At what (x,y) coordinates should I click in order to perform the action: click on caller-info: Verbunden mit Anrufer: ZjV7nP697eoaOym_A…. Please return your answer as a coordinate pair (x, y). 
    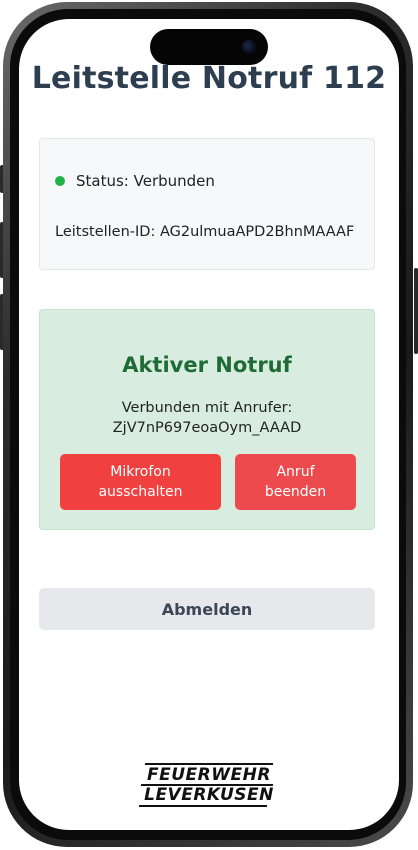
    Looking at the image, I should click on (207, 418).